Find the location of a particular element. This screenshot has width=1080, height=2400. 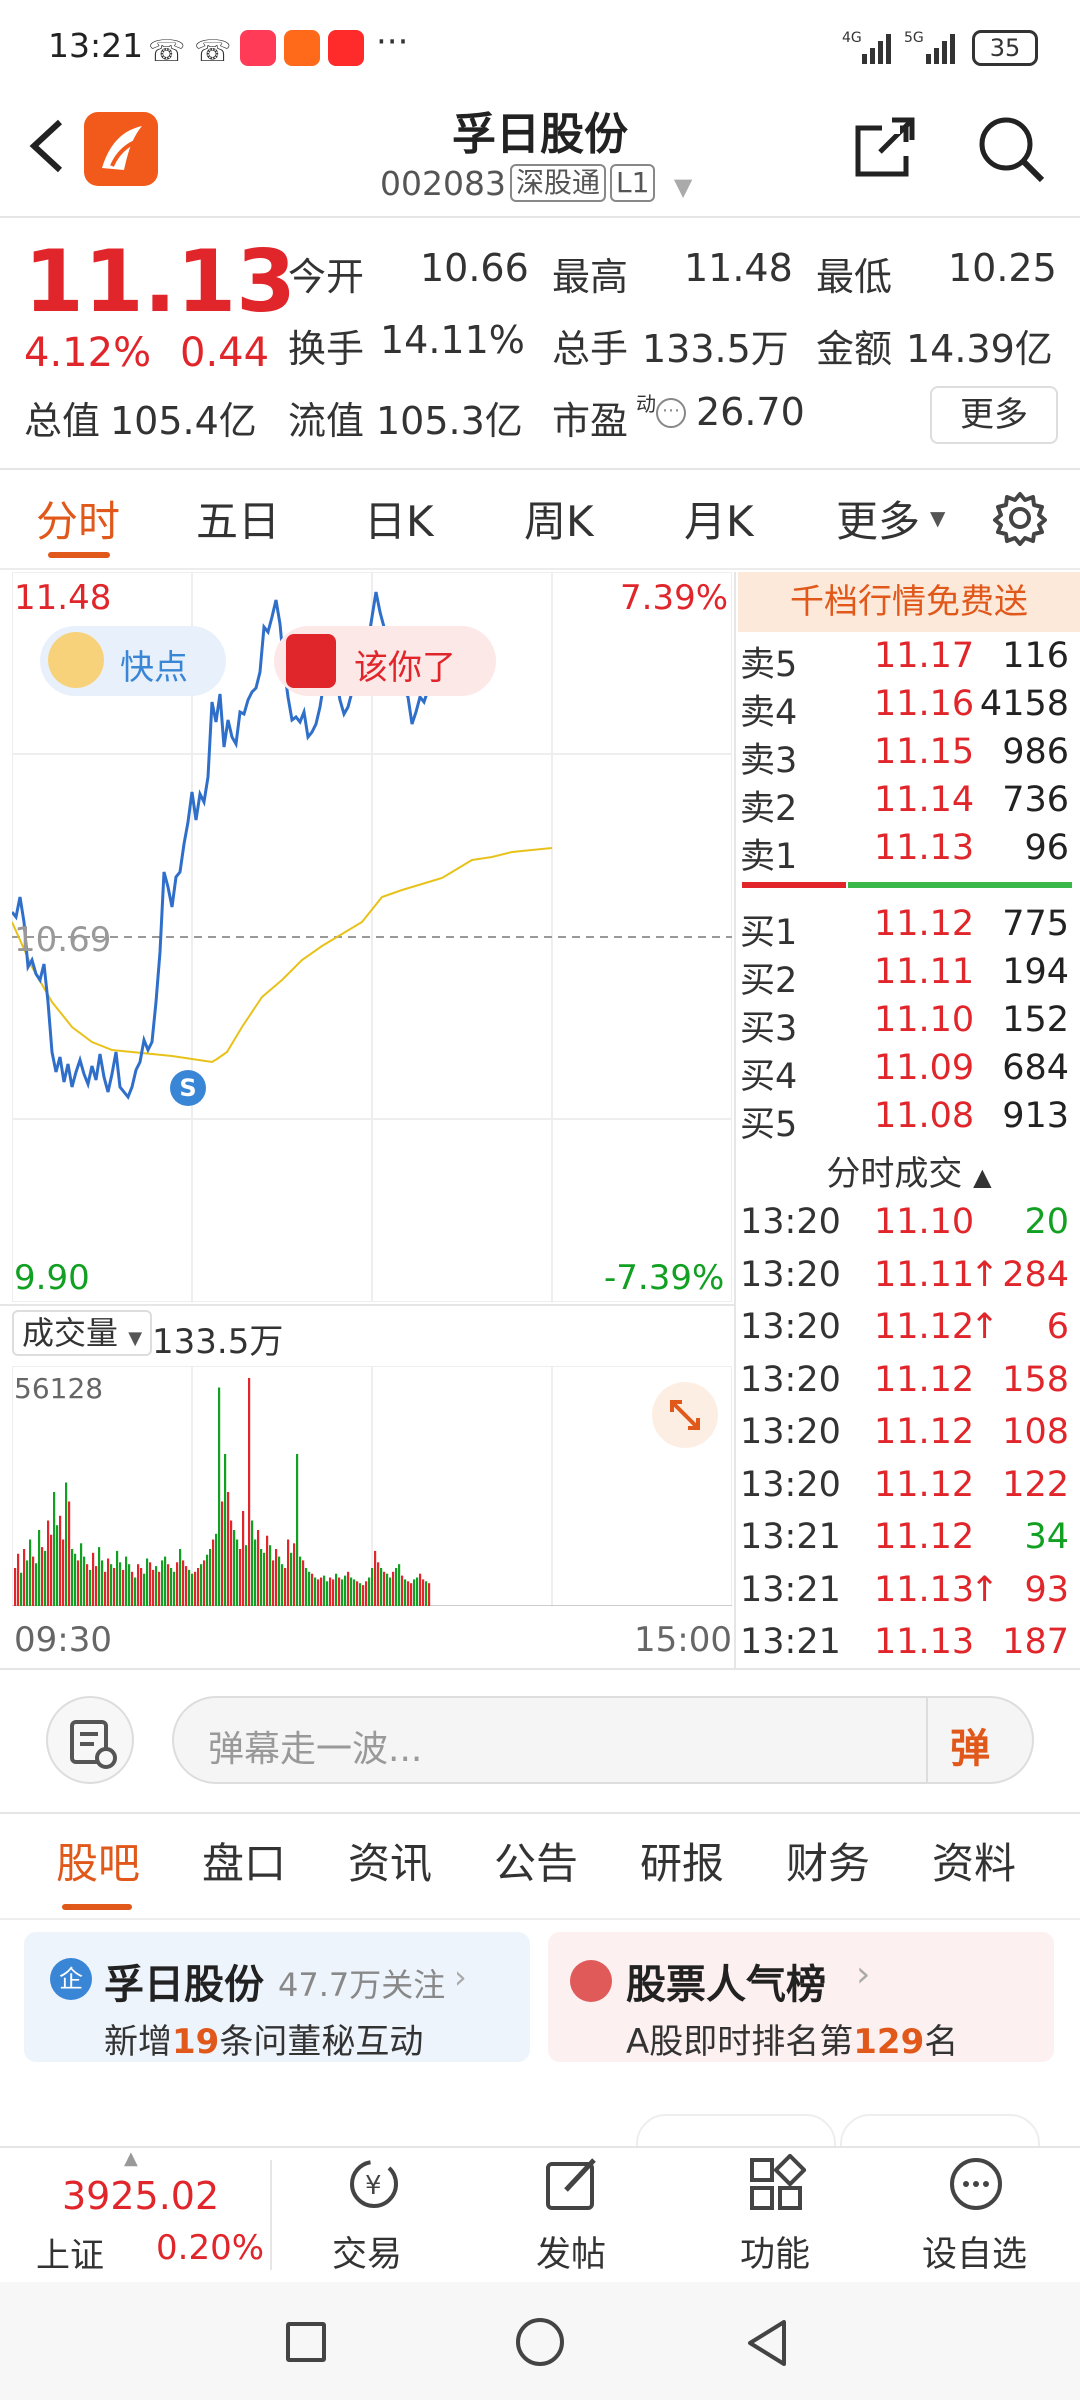

info-icon: ⋯ is located at coordinates (671, 413).